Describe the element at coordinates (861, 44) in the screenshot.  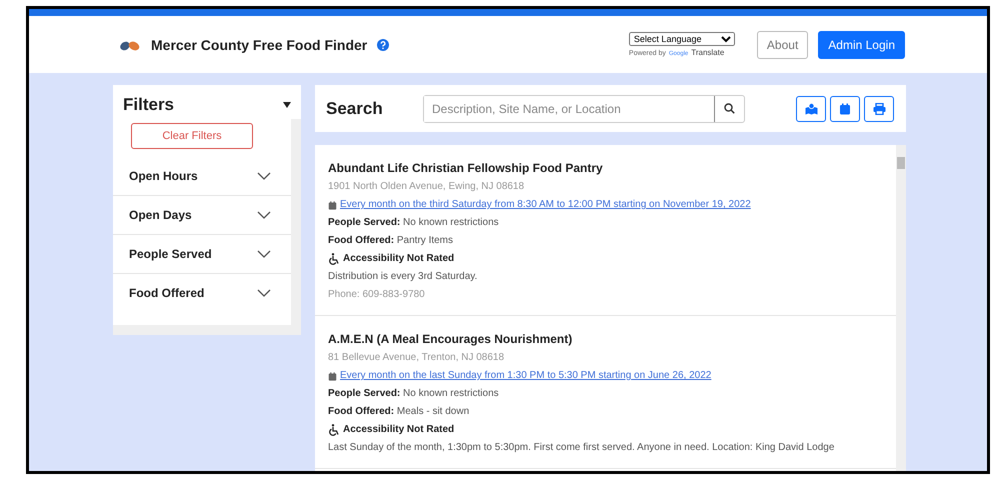
I see `login-button: Admin Login` at that location.